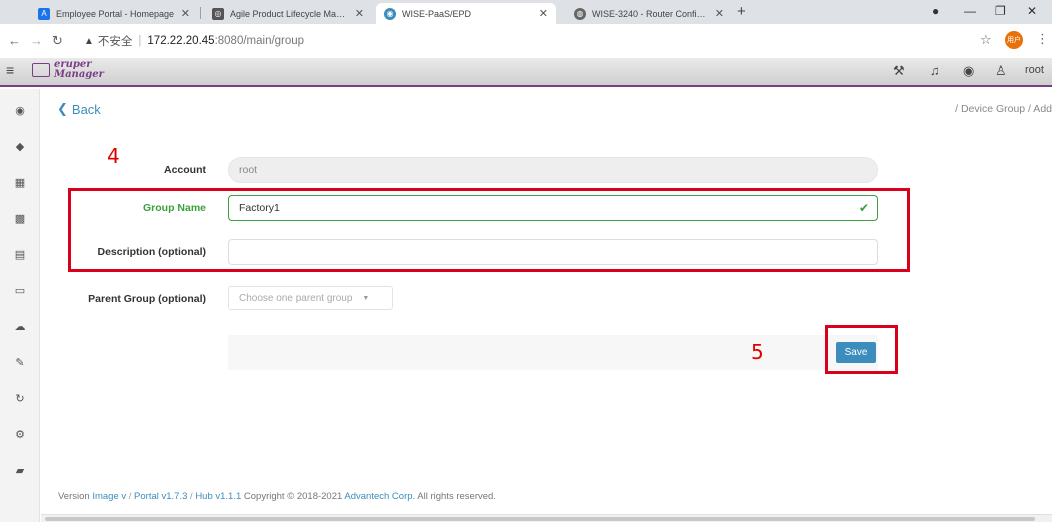 This screenshot has width=1052, height=522. Describe the element at coordinates (20, 434) in the screenshot. I see `settings-gears-icon: ⚙` at that location.